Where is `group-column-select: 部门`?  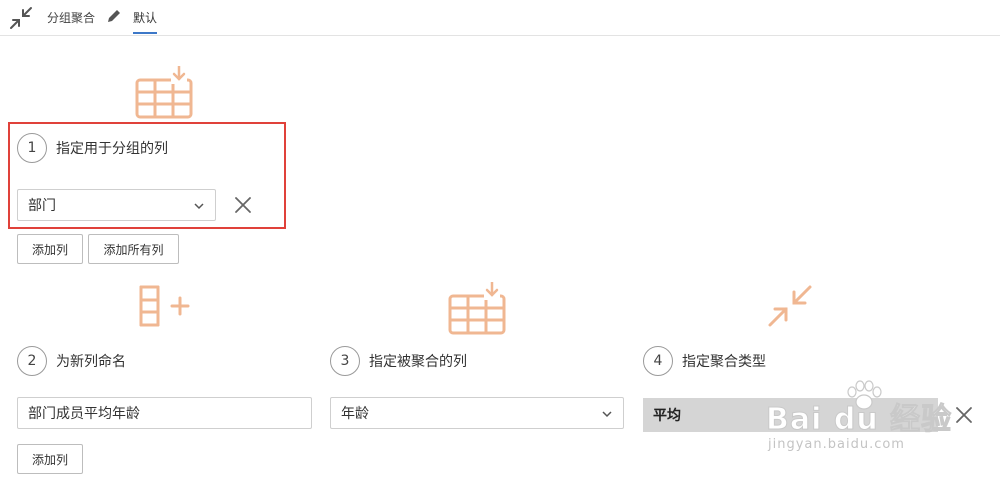 group-column-select: 部门 is located at coordinates (116, 205).